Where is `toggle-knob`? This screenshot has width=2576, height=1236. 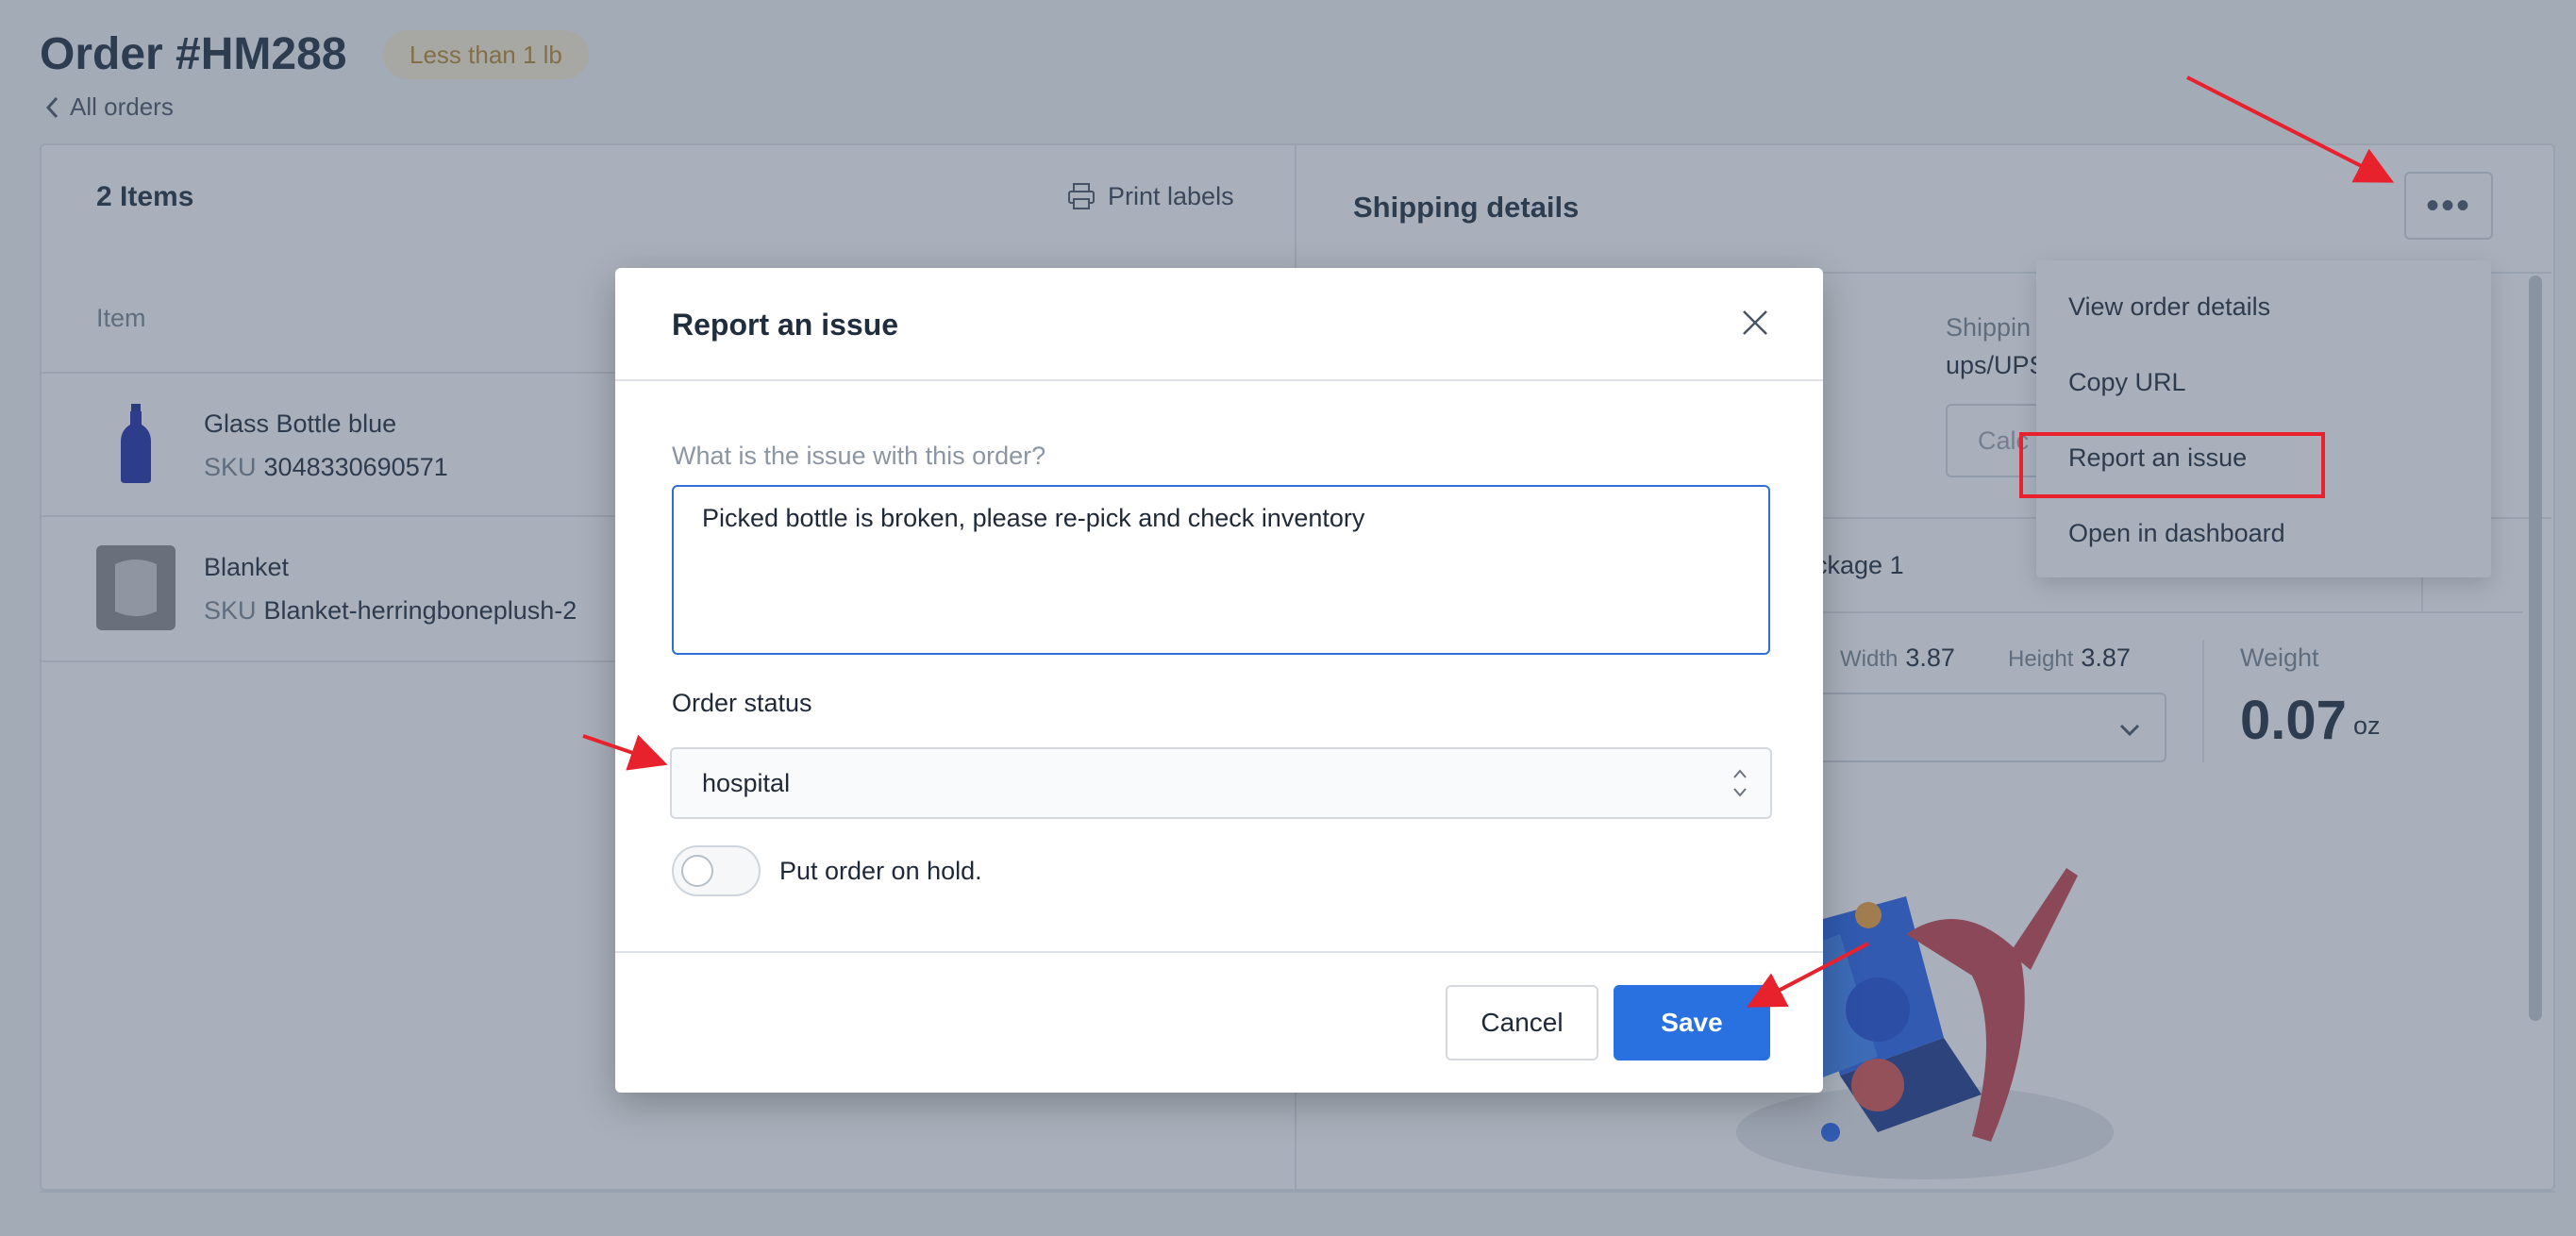 toggle-knob is located at coordinates (697, 871).